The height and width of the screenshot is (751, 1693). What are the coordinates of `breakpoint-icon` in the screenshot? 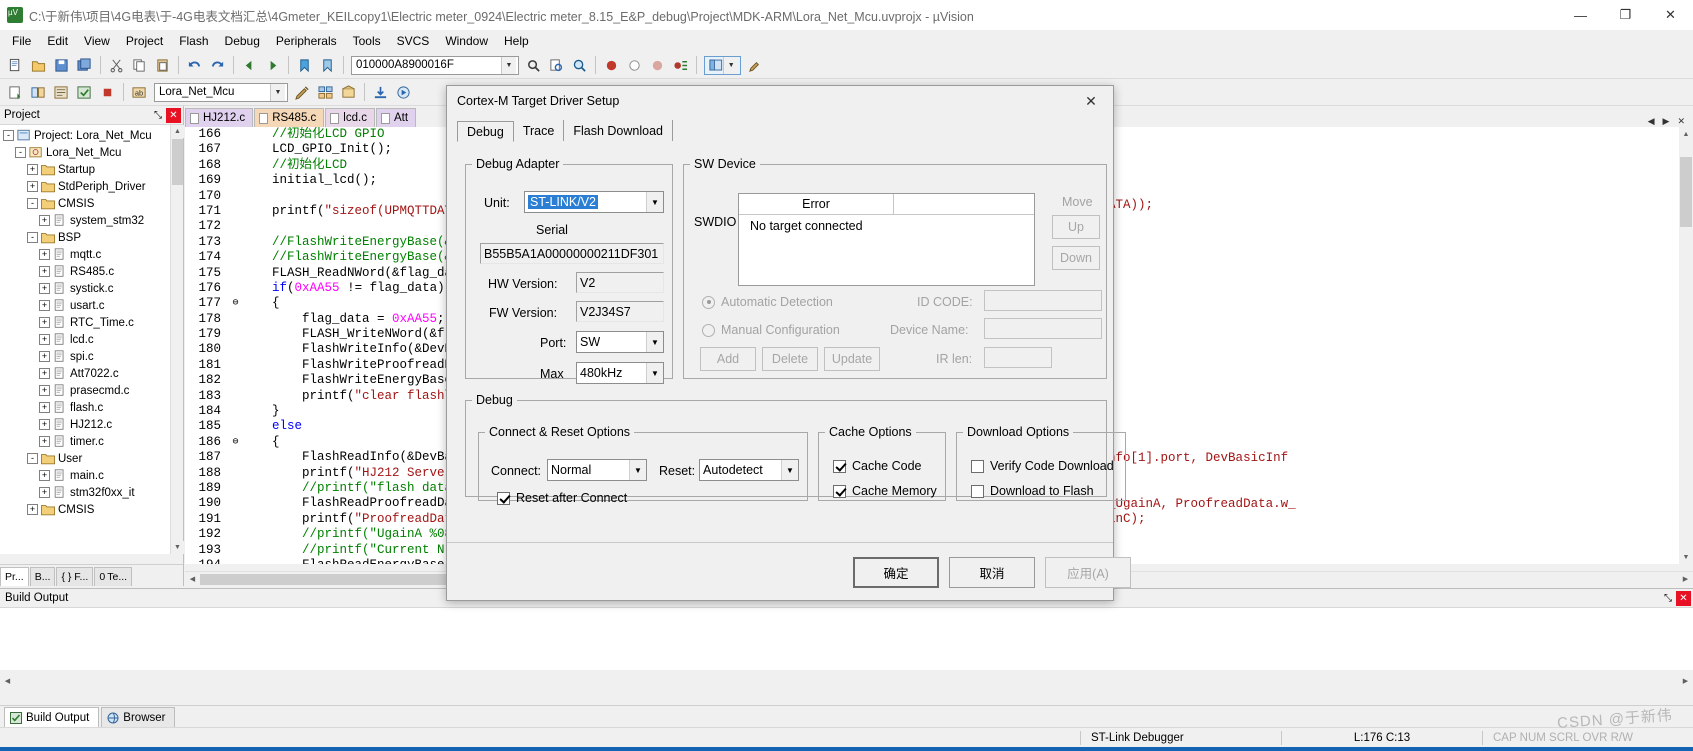 It's located at (611, 65).